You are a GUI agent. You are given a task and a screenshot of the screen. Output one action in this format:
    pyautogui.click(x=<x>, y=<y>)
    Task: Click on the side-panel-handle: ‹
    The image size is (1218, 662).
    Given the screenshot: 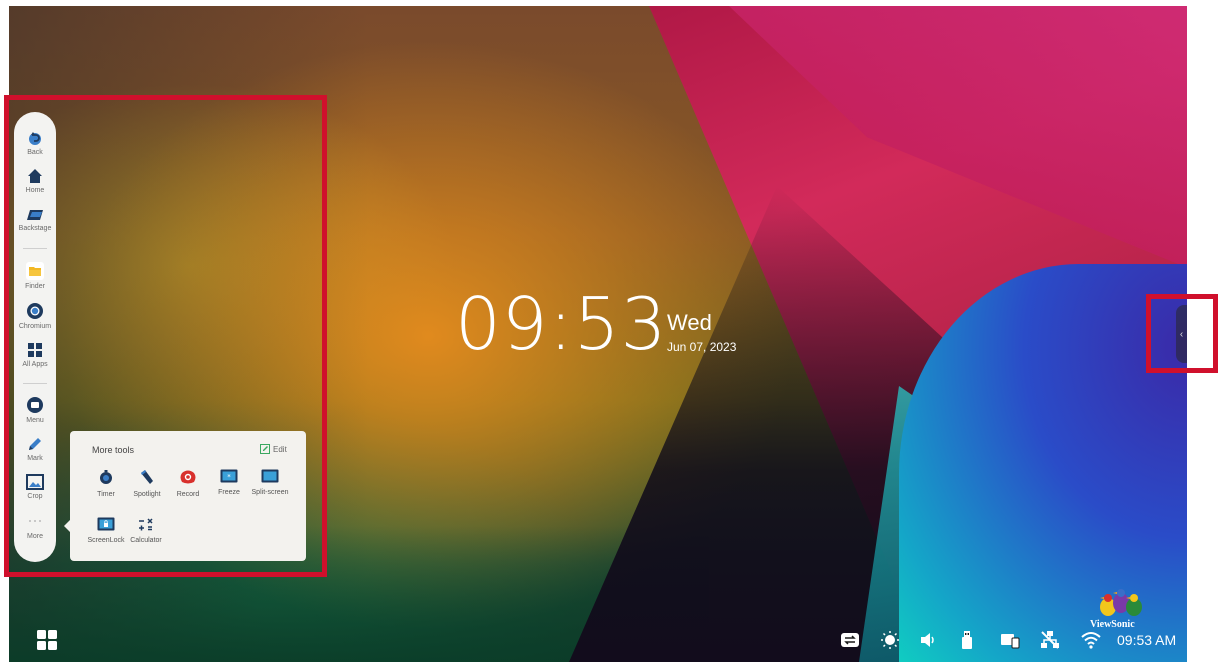 What is the action you would take?
    pyautogui.click(x=1181, y=334)
    